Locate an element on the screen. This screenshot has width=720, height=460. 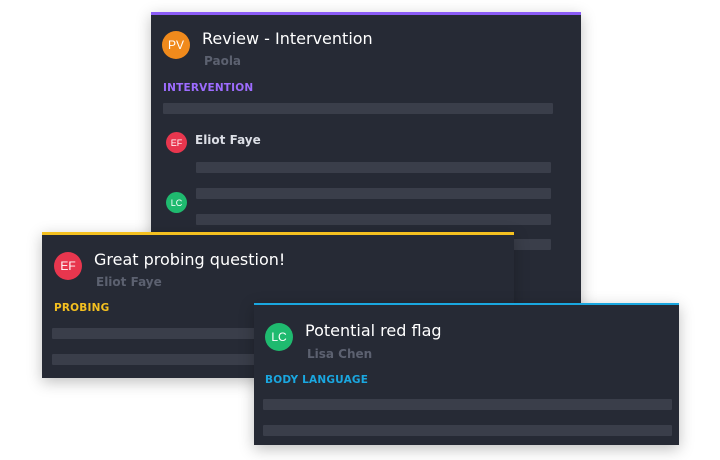
card-author: Eliot Faye is located at coordinates (129, 282).